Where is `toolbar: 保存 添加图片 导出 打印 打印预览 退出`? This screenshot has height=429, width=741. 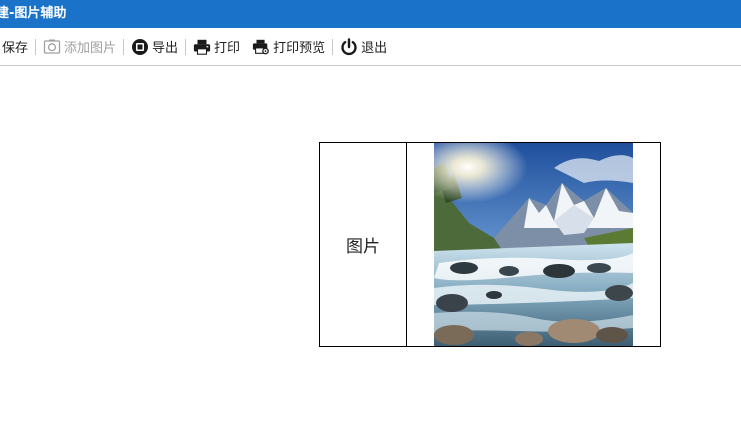
toolbar: 保存 添加图片 导出 打印 打印预览 退出 is located at coordinates (370, 47).